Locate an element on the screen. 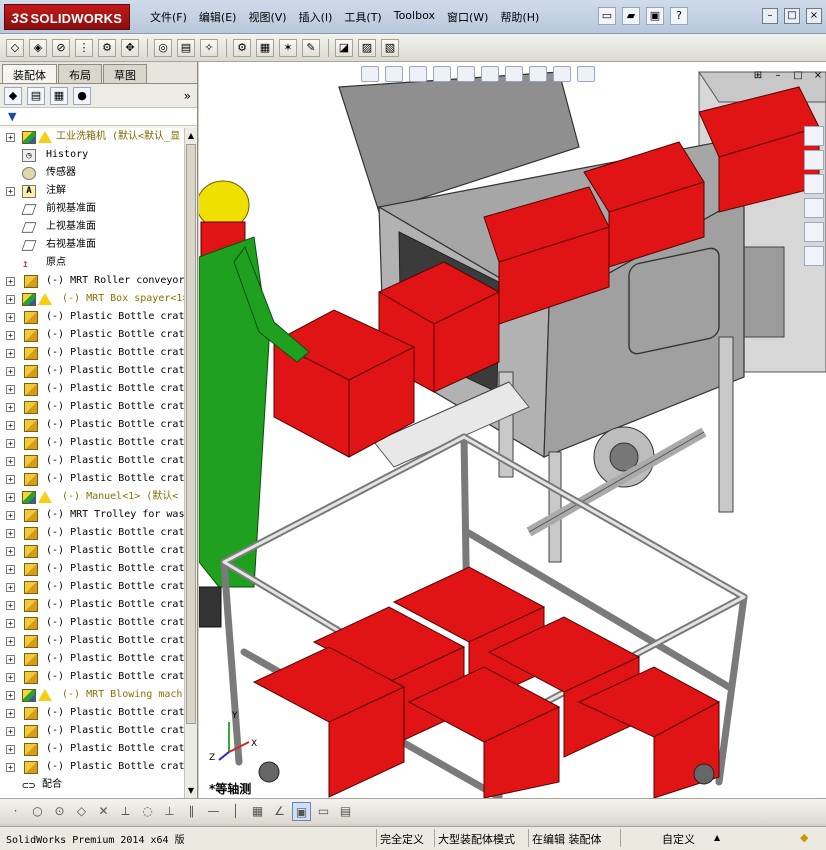 The width and height of the screenshot is (826, 850). insert-component-icon: ◈ is located at coordinates (38, 47).